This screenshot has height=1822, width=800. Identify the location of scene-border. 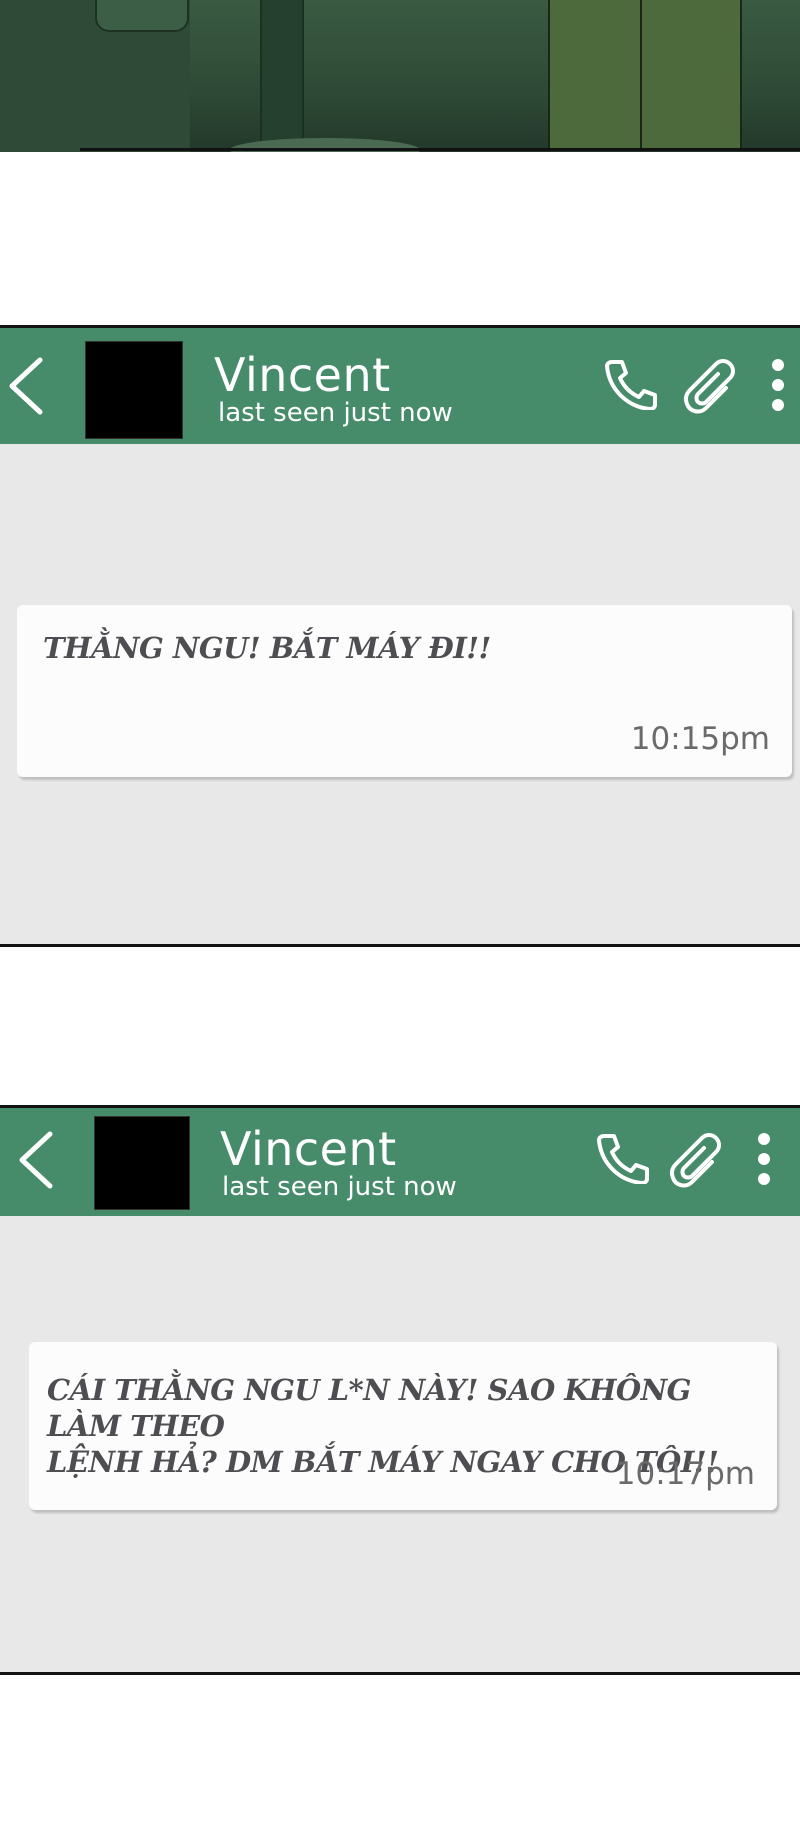
(440, 149).